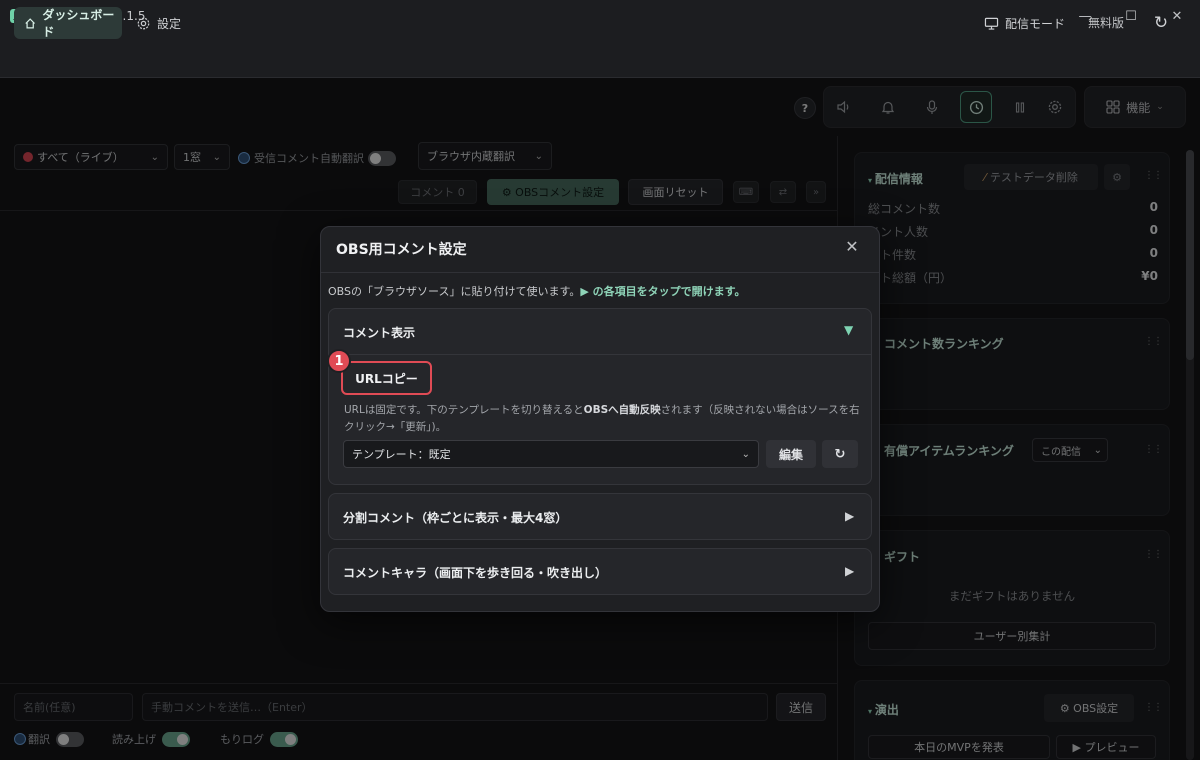 The height and width of the screenshot is (760, 1200). I want to click on refresh-icon: ↻, so click(1161, 23).